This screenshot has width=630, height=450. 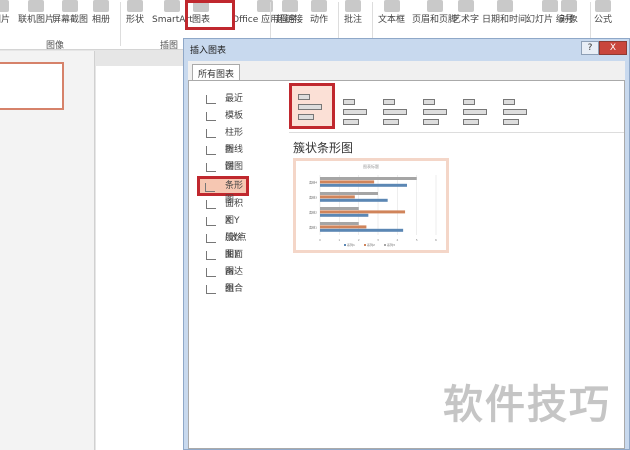 I want to click on ribbon-button: 屏幕截图, so click(x=70, y=17).